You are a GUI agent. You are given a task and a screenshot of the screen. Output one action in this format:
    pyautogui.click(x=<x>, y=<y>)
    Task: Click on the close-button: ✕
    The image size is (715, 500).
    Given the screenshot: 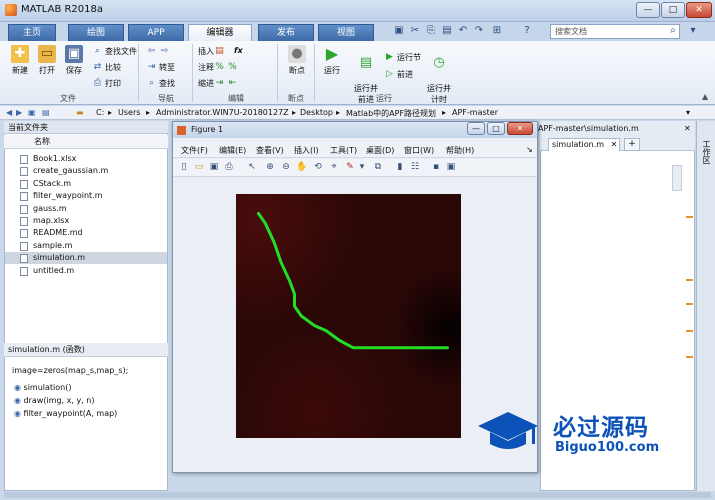 What is the action you would take?
    pyautogui.click(x=699, y=10)
    